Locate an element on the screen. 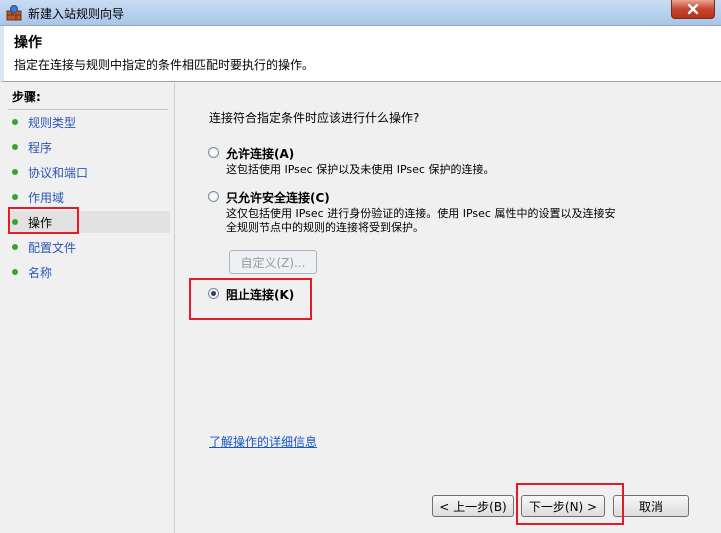  step-label: 操作 is located at coordinates (40, 222).